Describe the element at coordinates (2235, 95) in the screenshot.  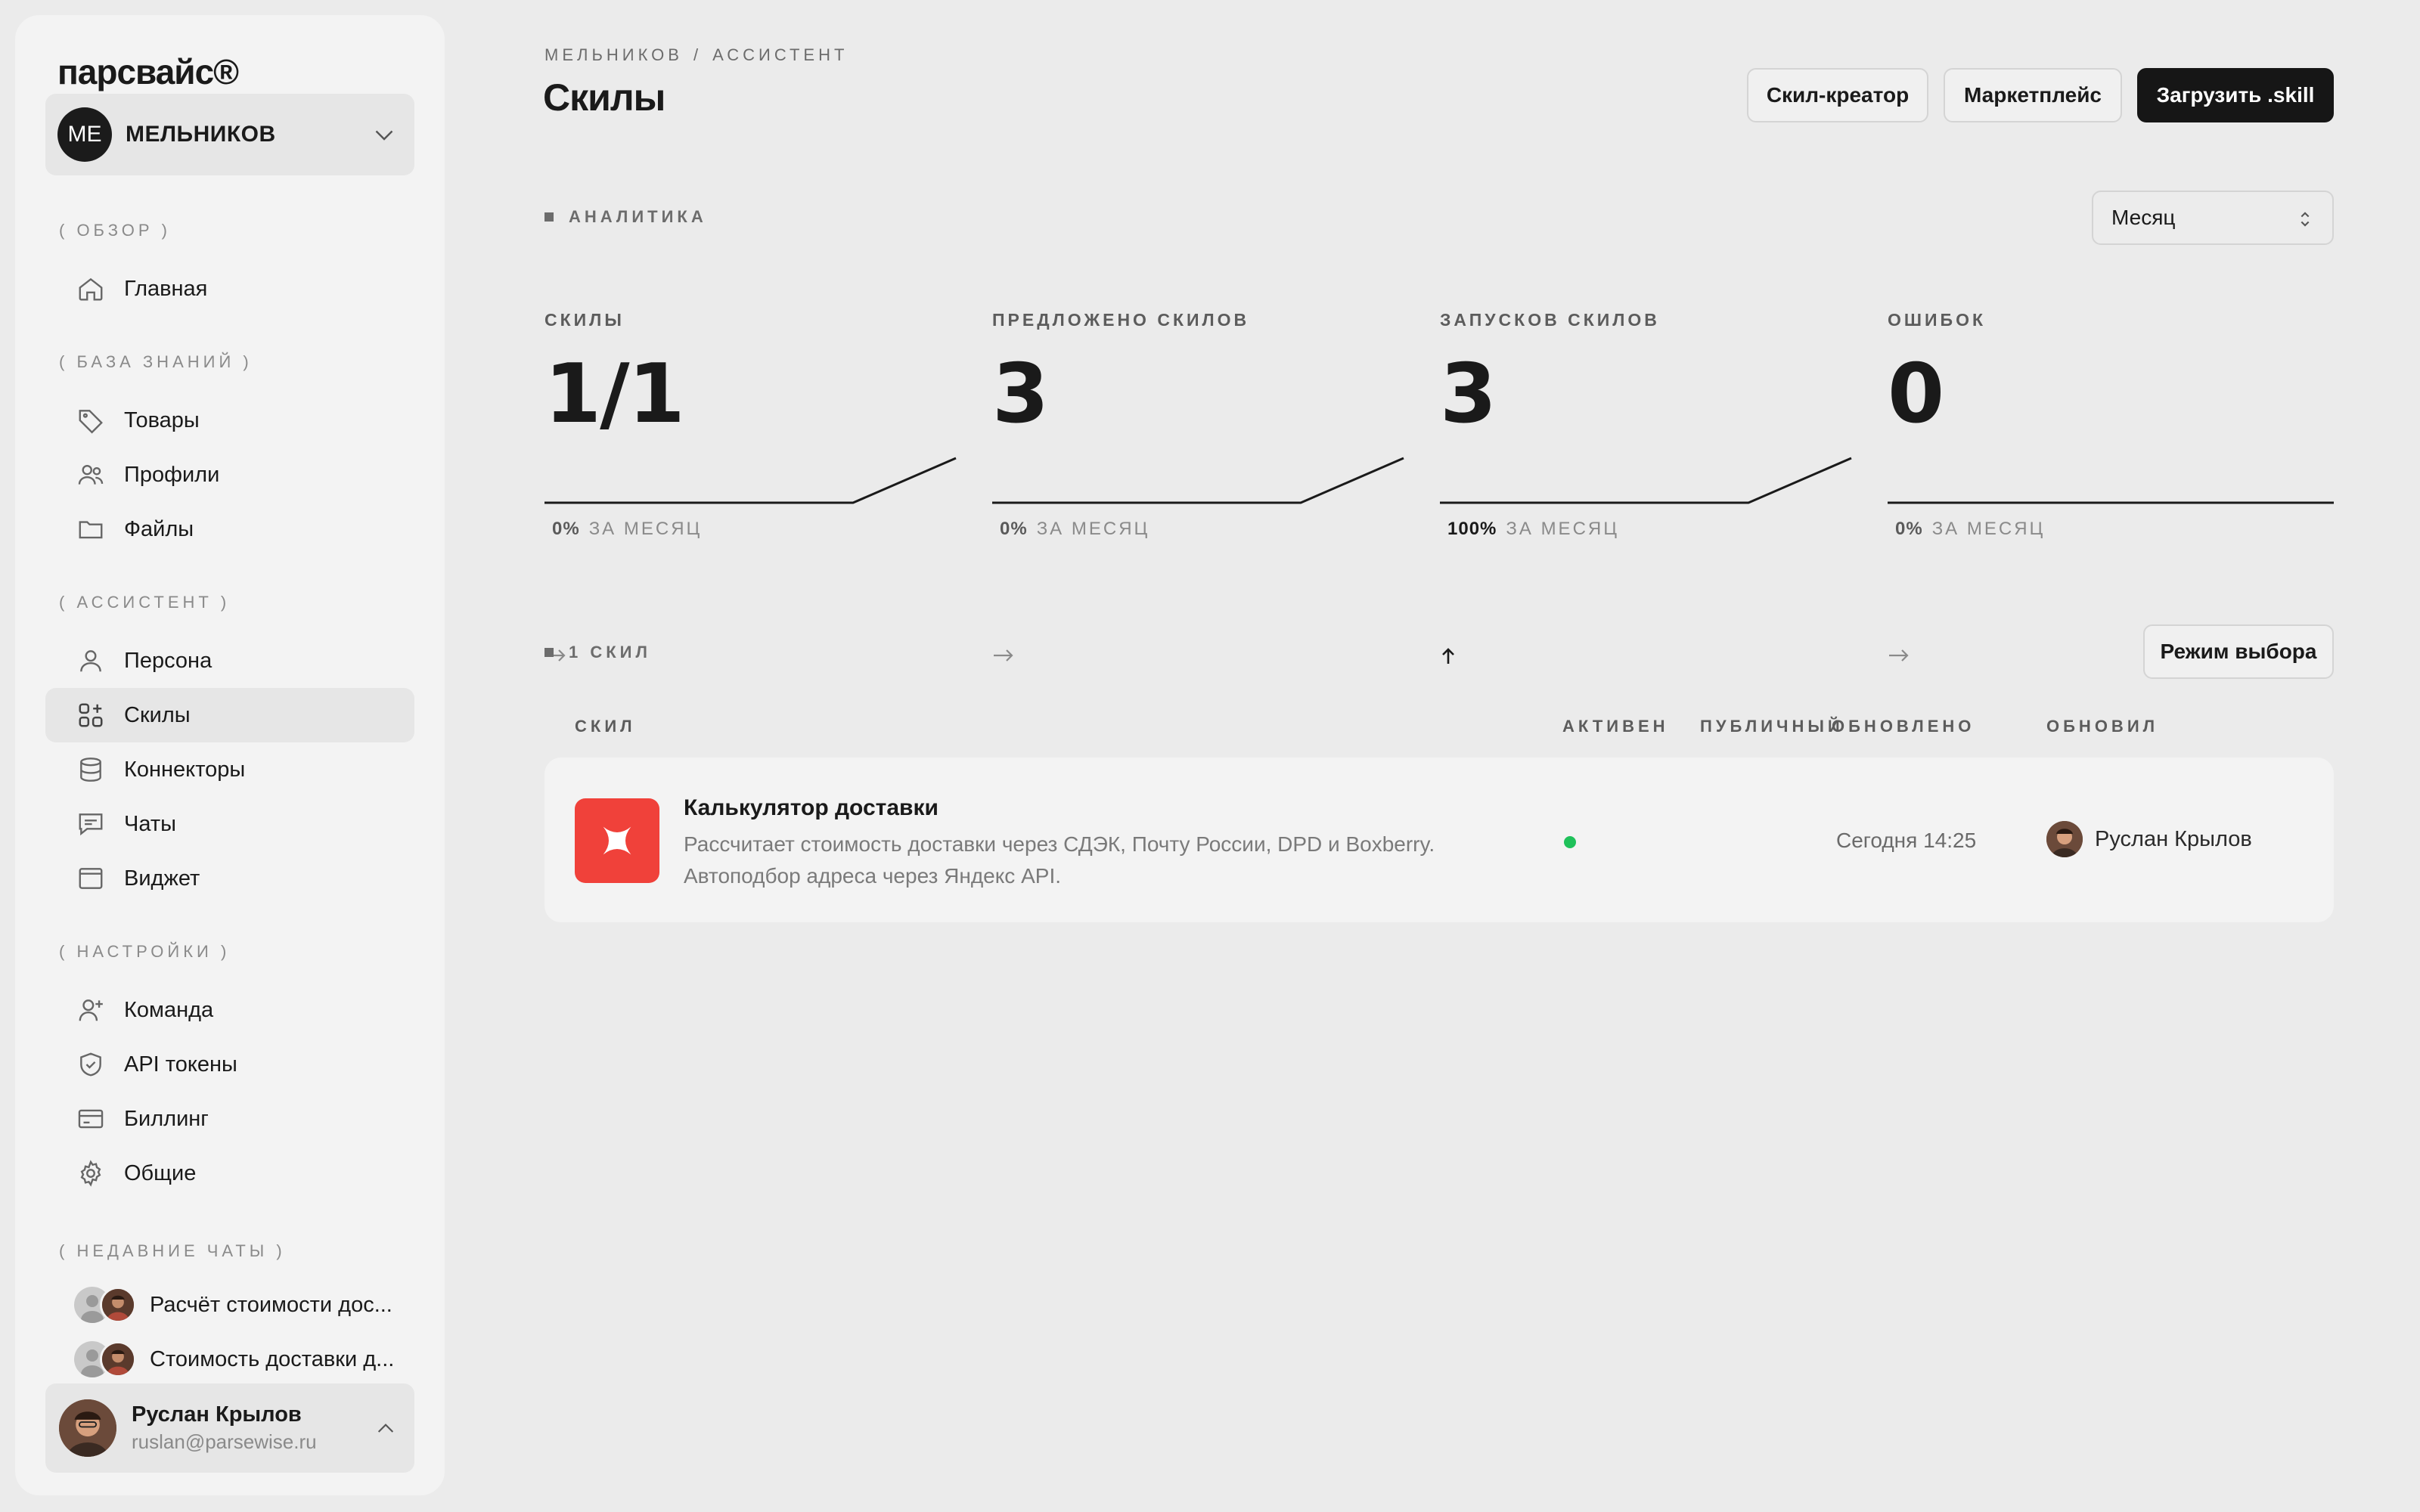
I see `upload-skill-button: Загрузить .skill` at that location.